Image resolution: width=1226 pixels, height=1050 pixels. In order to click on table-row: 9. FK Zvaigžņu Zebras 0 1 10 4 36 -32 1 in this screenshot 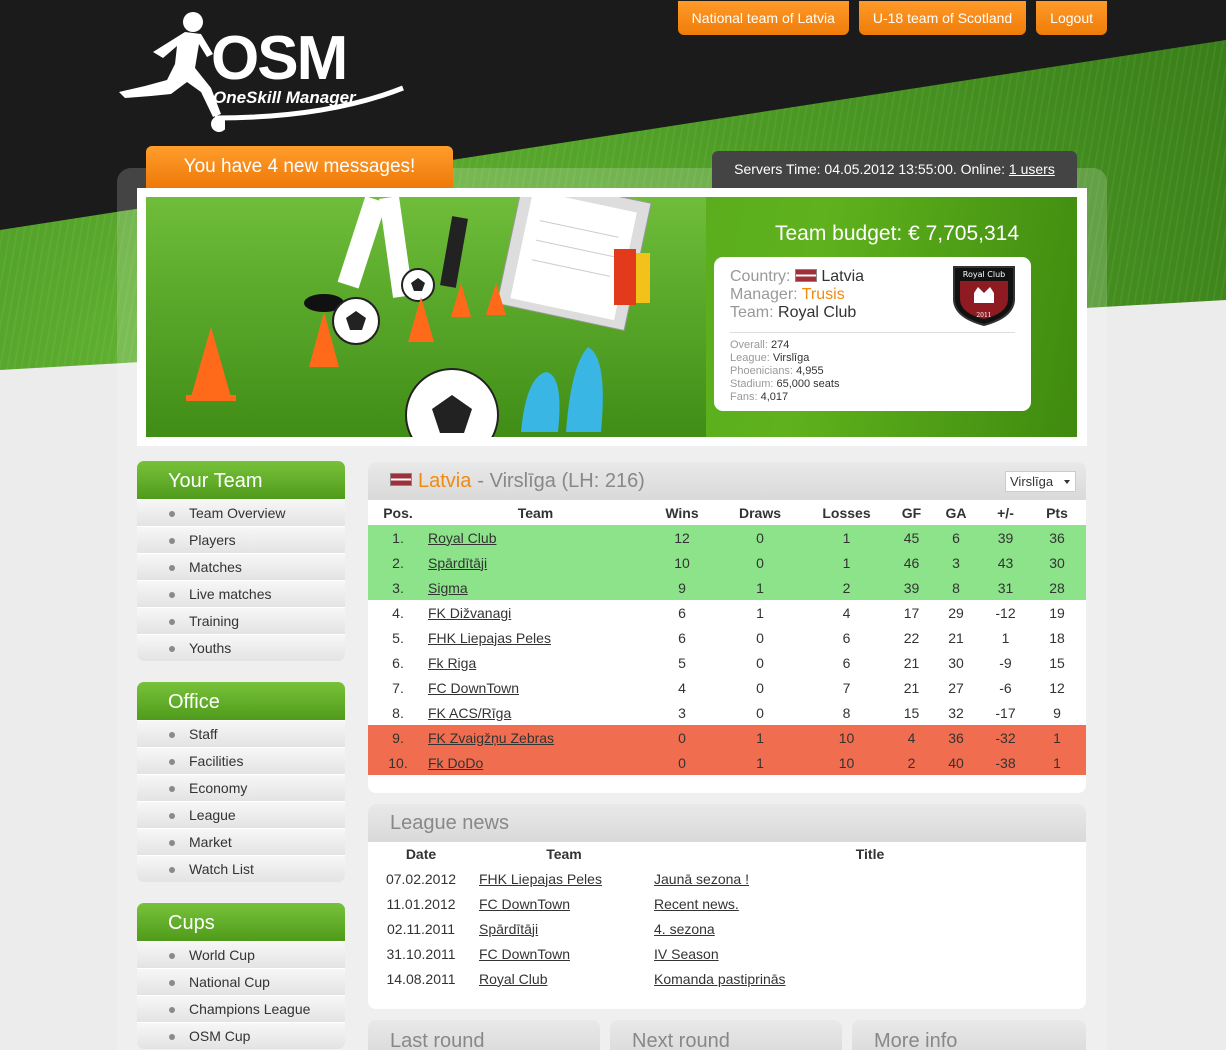, I will do `click(727, 737)`.